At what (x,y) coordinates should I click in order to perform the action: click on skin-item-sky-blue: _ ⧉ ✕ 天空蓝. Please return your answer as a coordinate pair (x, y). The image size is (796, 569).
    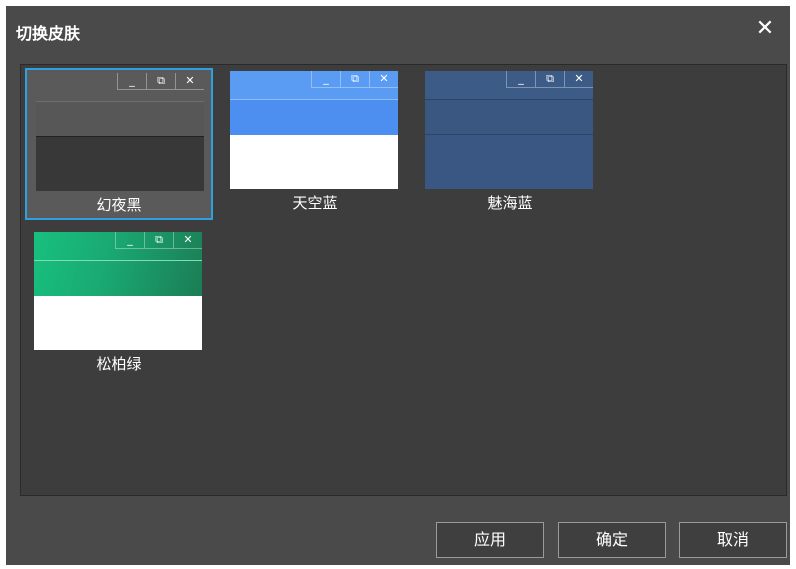
    Looking at the image, I should click on (315, 144).